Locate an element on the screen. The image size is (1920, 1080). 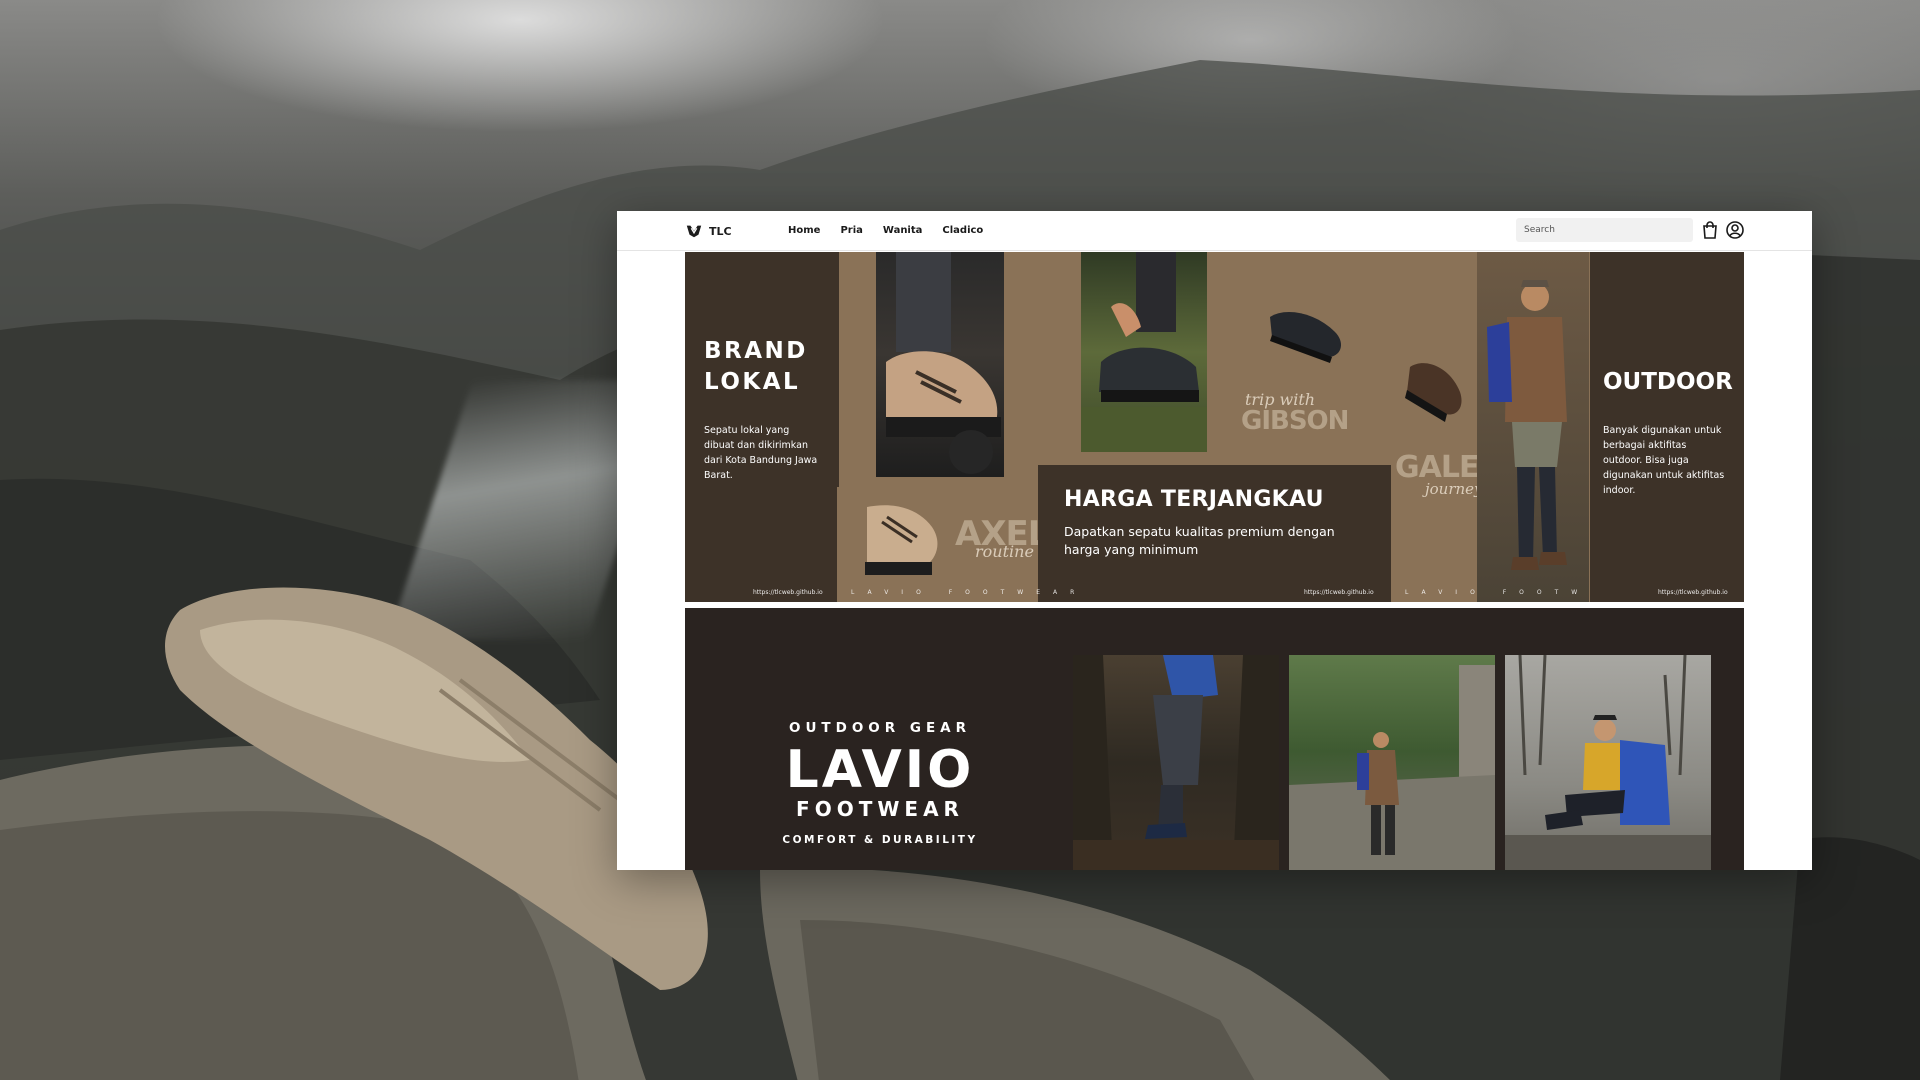
photo-hiker-sitting is located at coordinates (1608, 762).